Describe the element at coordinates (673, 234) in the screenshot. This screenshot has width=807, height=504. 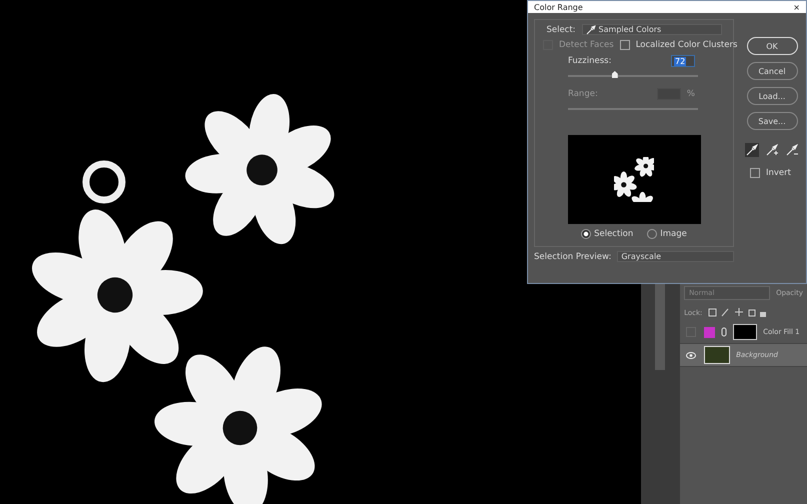
I see `radio-label: Image` at that location.